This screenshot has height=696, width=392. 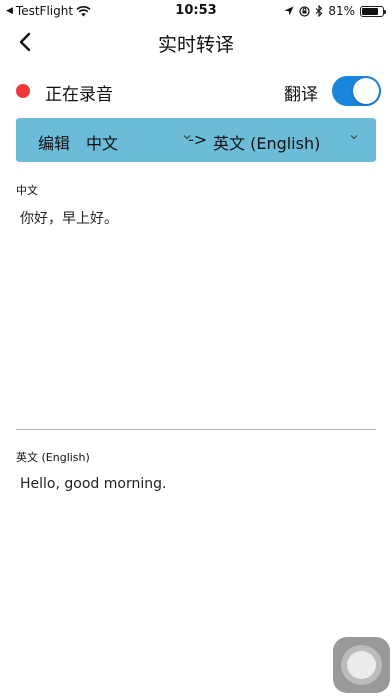 What do you see at coordinates (267, 143) in the screenshot?
I see `target-language-value: 英文 (English)` at bounding box center [267, 143].